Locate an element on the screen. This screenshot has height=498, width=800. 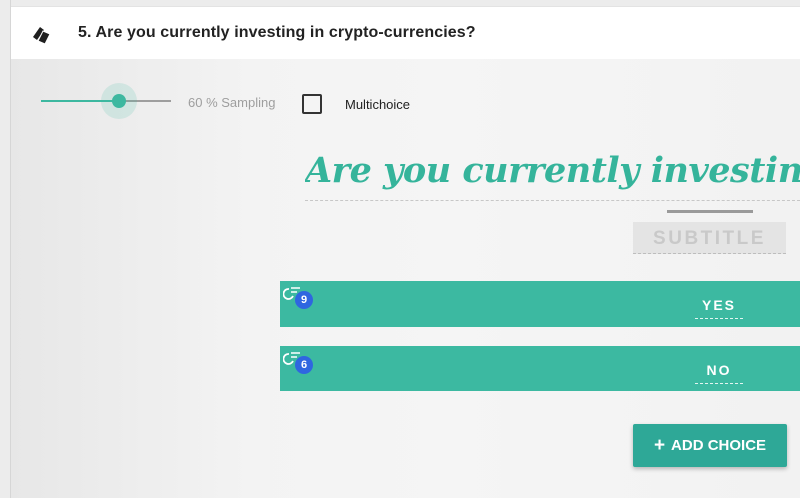
subtitle-placeholder: SUBTITLE is located at coordinates (709, 238).